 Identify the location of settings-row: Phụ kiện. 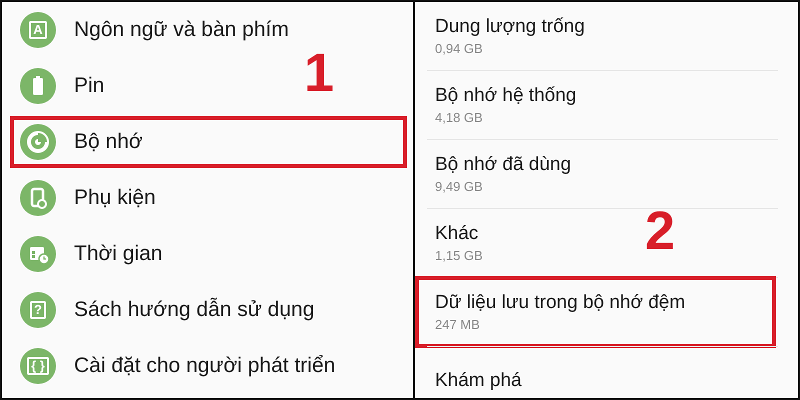
(83, 198).